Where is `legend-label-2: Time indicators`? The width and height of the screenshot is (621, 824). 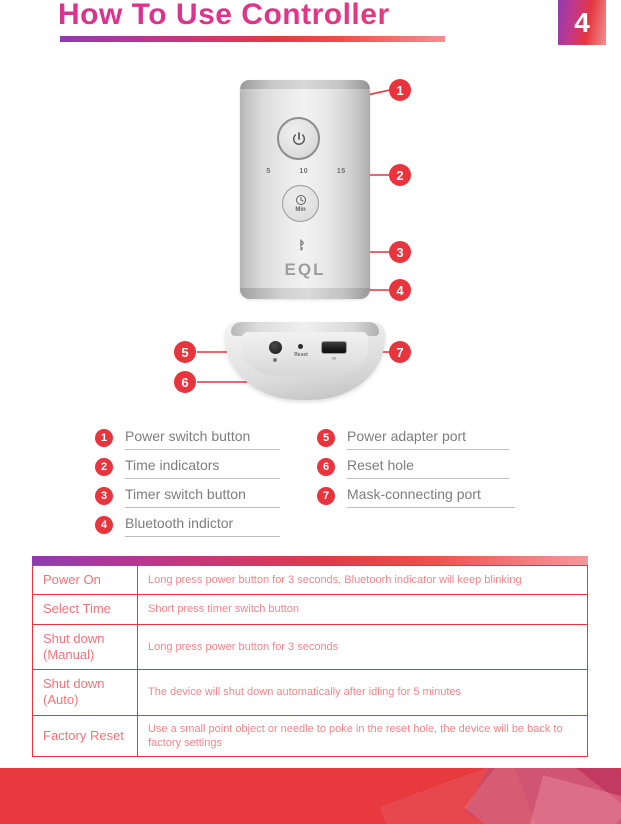 legend-label-2: Time indicators is located at coordinates (172, 465).